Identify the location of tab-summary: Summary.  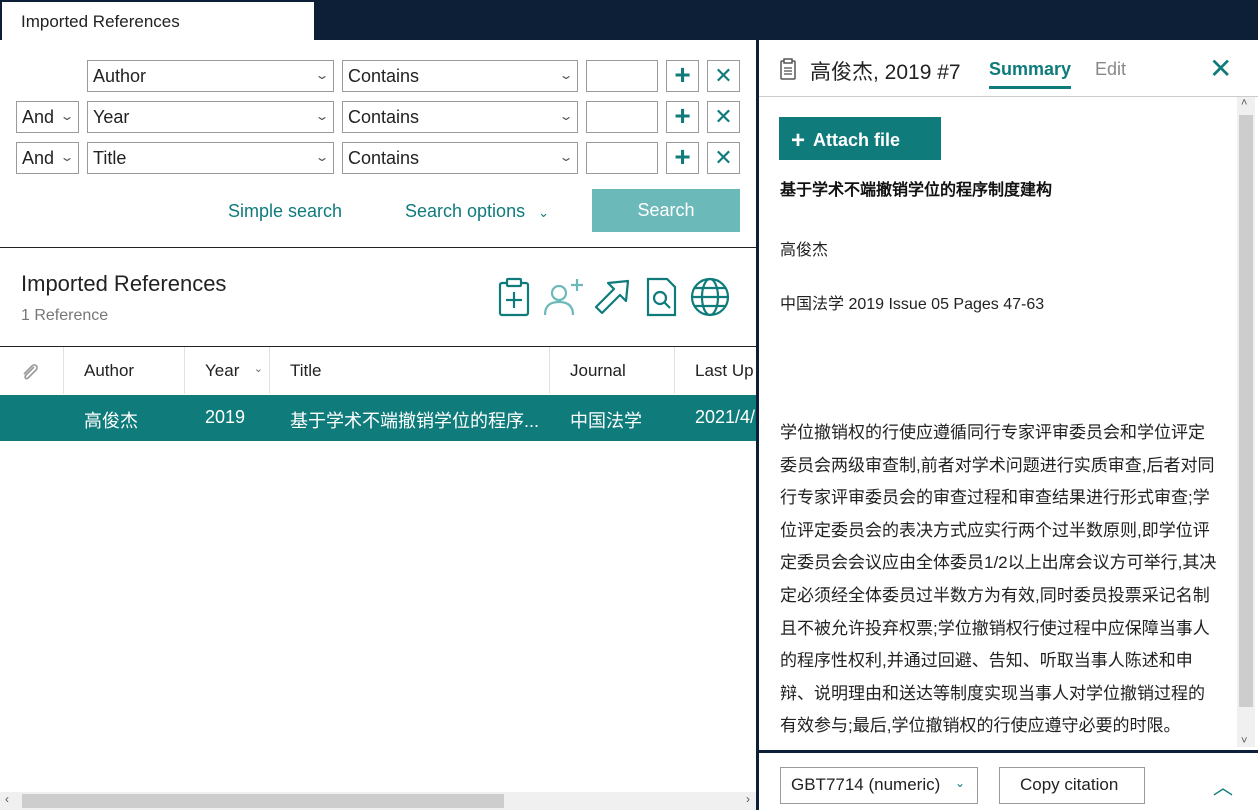
(1030, 74).